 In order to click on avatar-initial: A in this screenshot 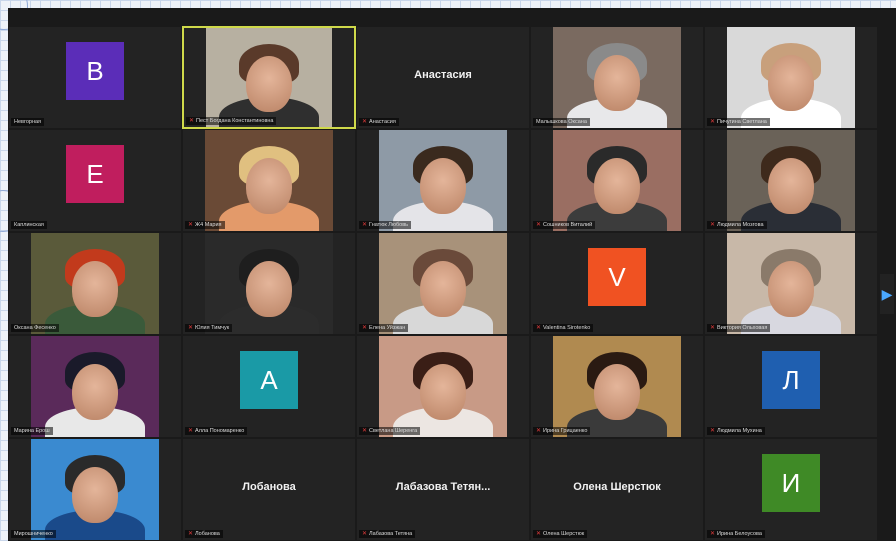, I will do `click(269, 380)`.